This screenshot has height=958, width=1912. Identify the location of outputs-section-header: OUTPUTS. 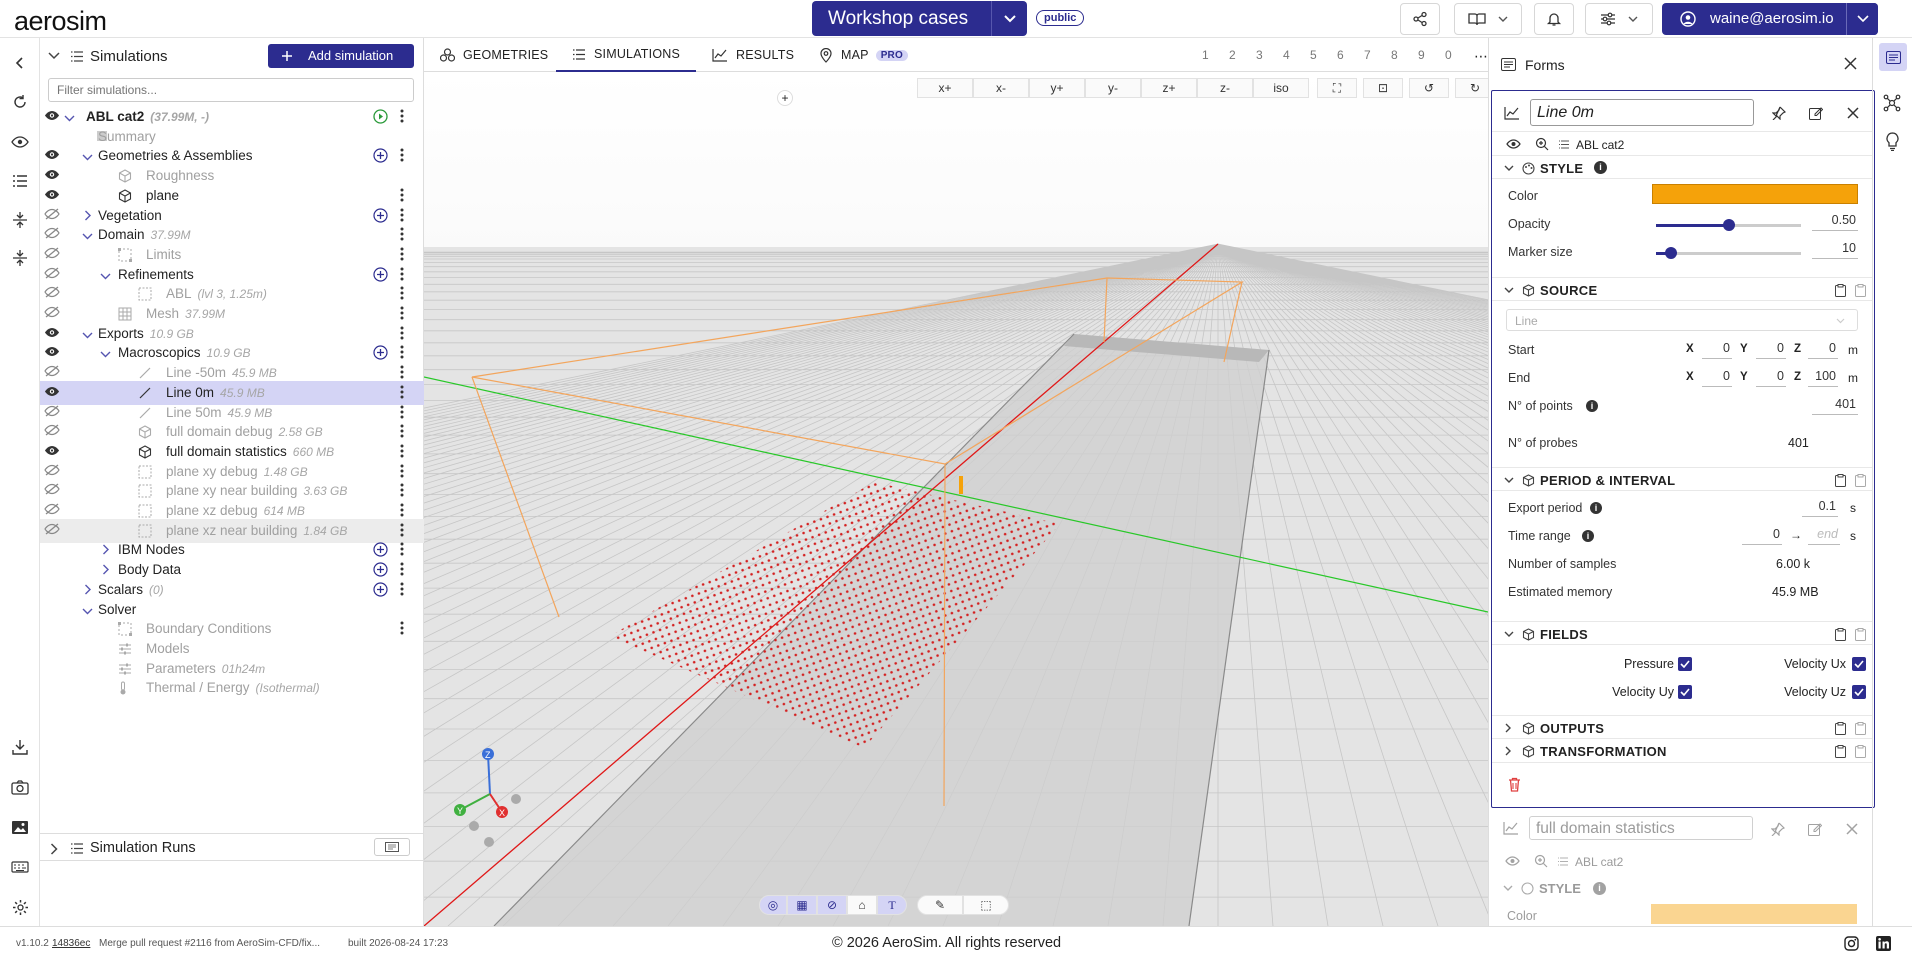
(1682, 727).